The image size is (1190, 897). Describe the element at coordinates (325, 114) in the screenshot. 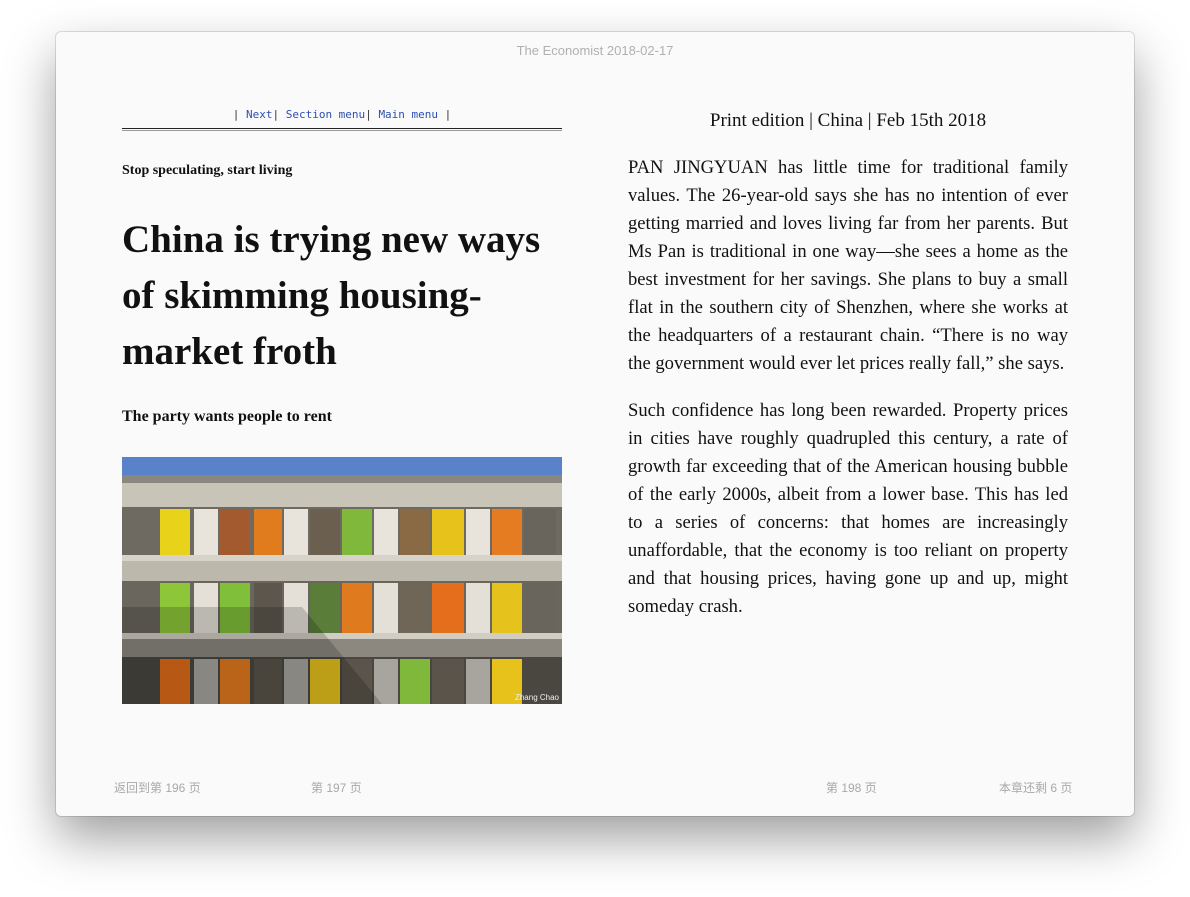

I see `section-menu-link: Section menu` at that location.